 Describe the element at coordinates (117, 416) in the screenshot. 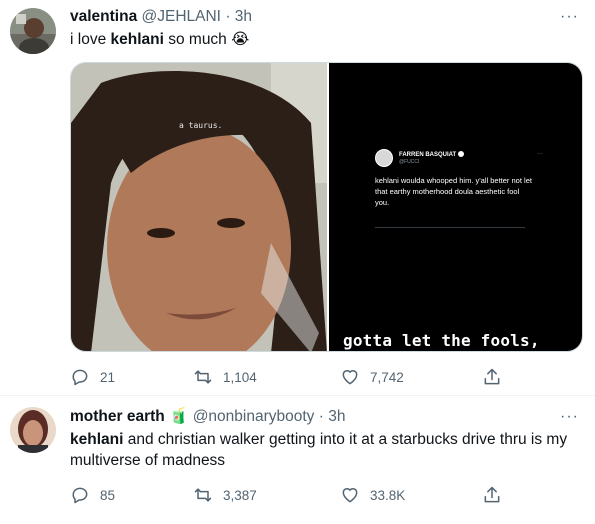

I see `display-name: mother earth` at that location.